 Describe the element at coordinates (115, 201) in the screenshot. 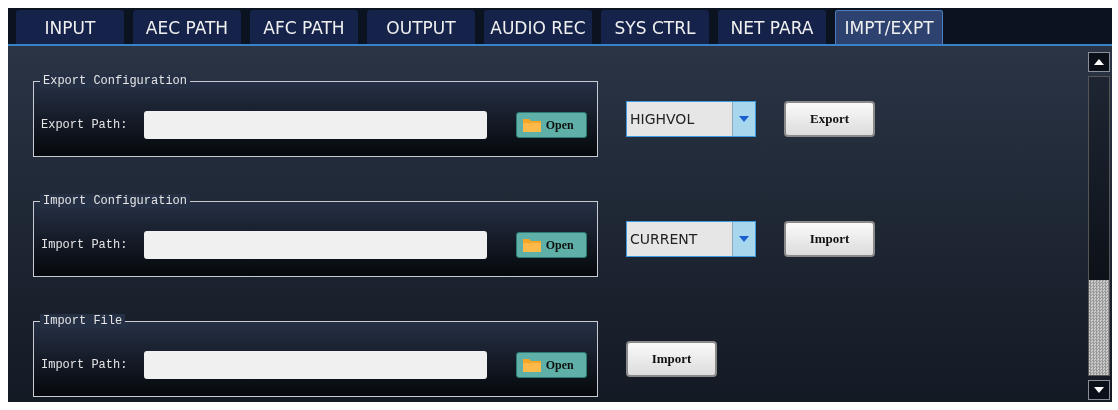

I see `group-title: Import Configuration` at that location.